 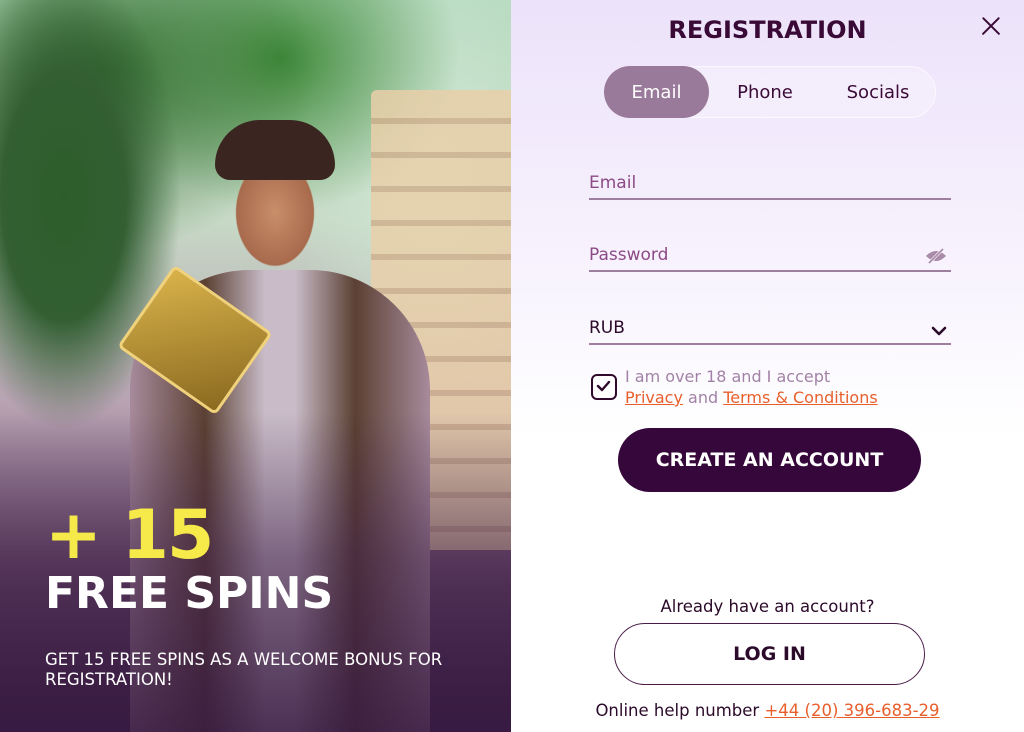 What do you see at coordinates (939, 329) in the screenshot?
I see `chevron-down-icon` at bounding box center [939, 329].